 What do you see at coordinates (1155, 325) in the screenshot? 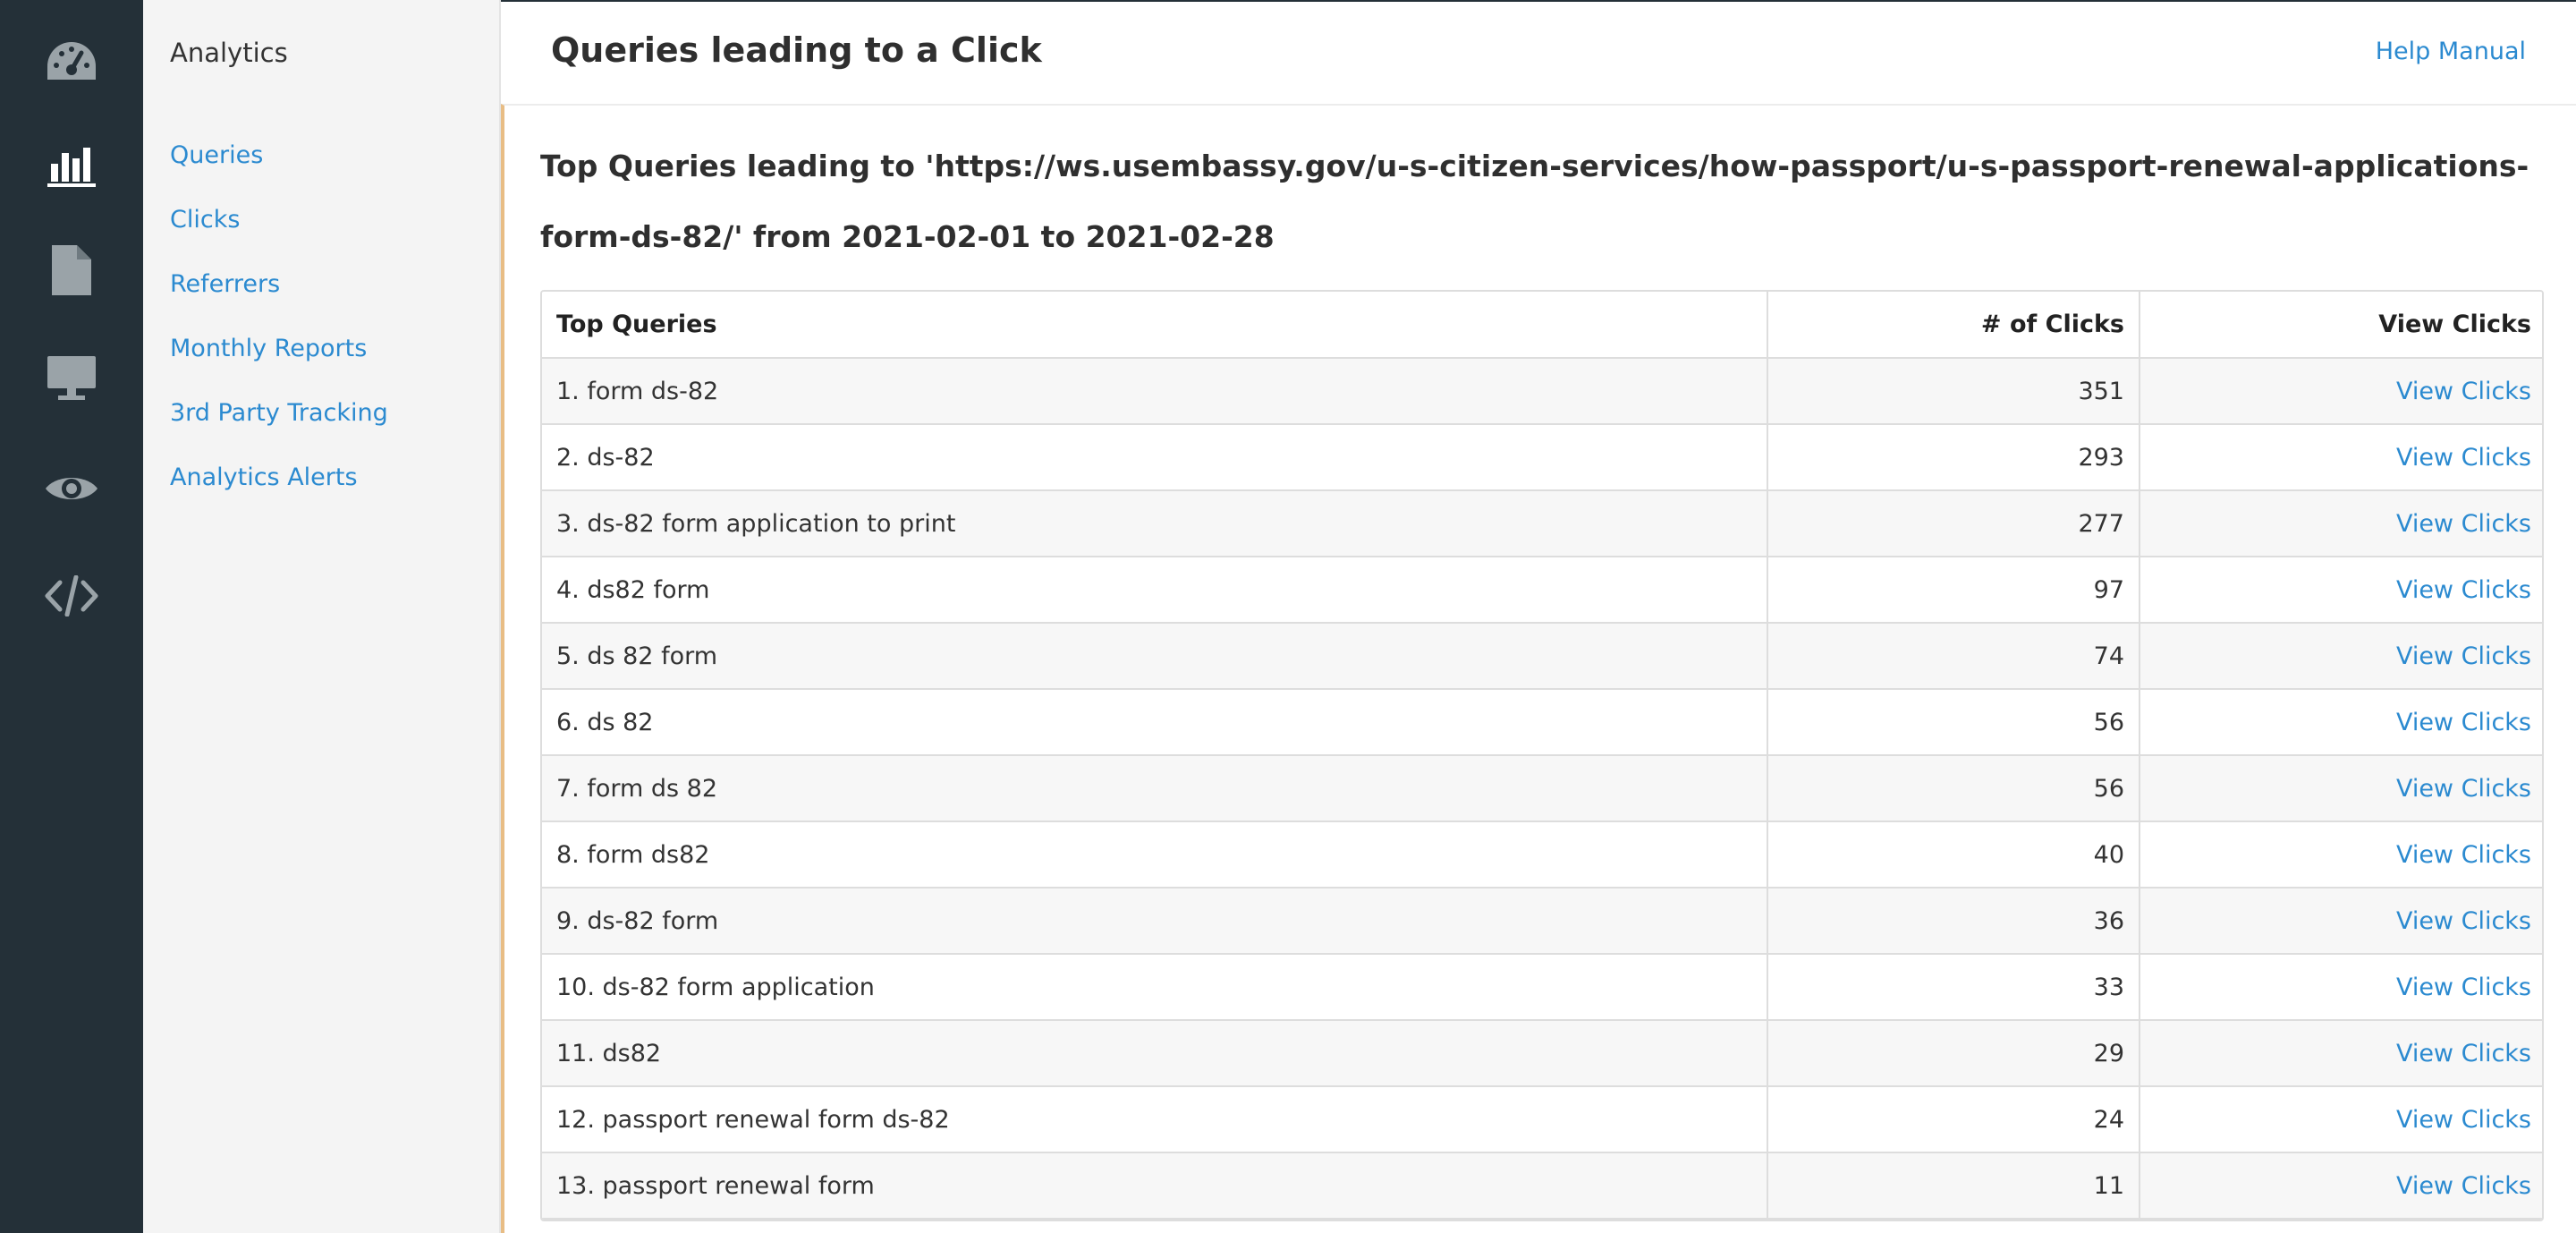
I see `column-header-top-queries: Top Queries` at bounding box center [1155, 325].